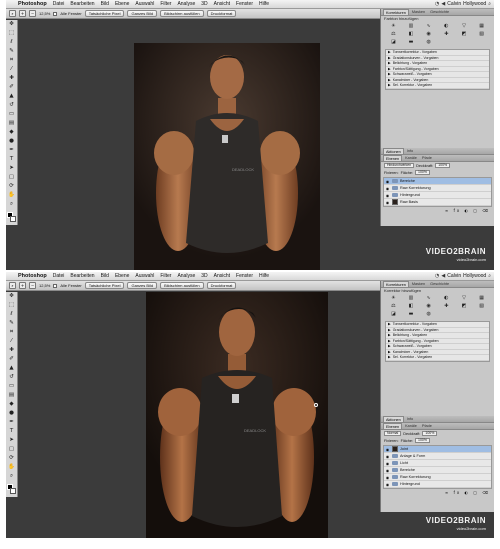  I want to click on menu-filter: Filter, so click(165, 4).